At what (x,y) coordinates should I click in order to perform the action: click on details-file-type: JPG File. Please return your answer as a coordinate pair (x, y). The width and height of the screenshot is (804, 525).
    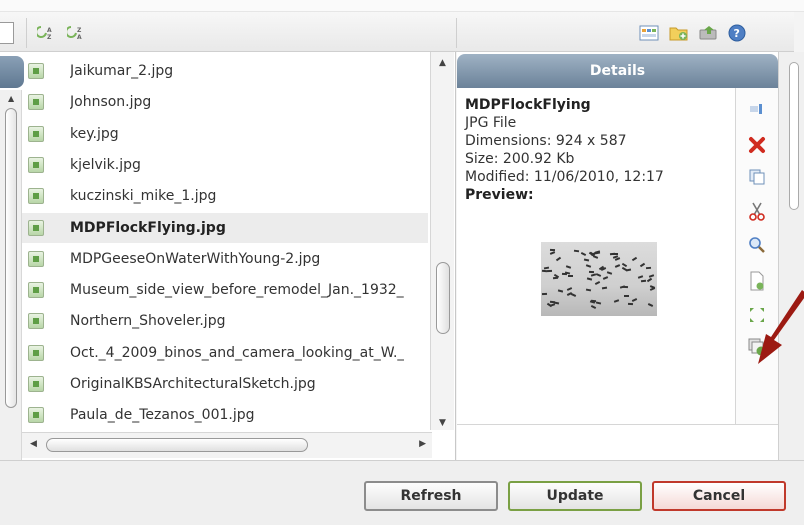
    Looking at the image, I should click on (491, 123).